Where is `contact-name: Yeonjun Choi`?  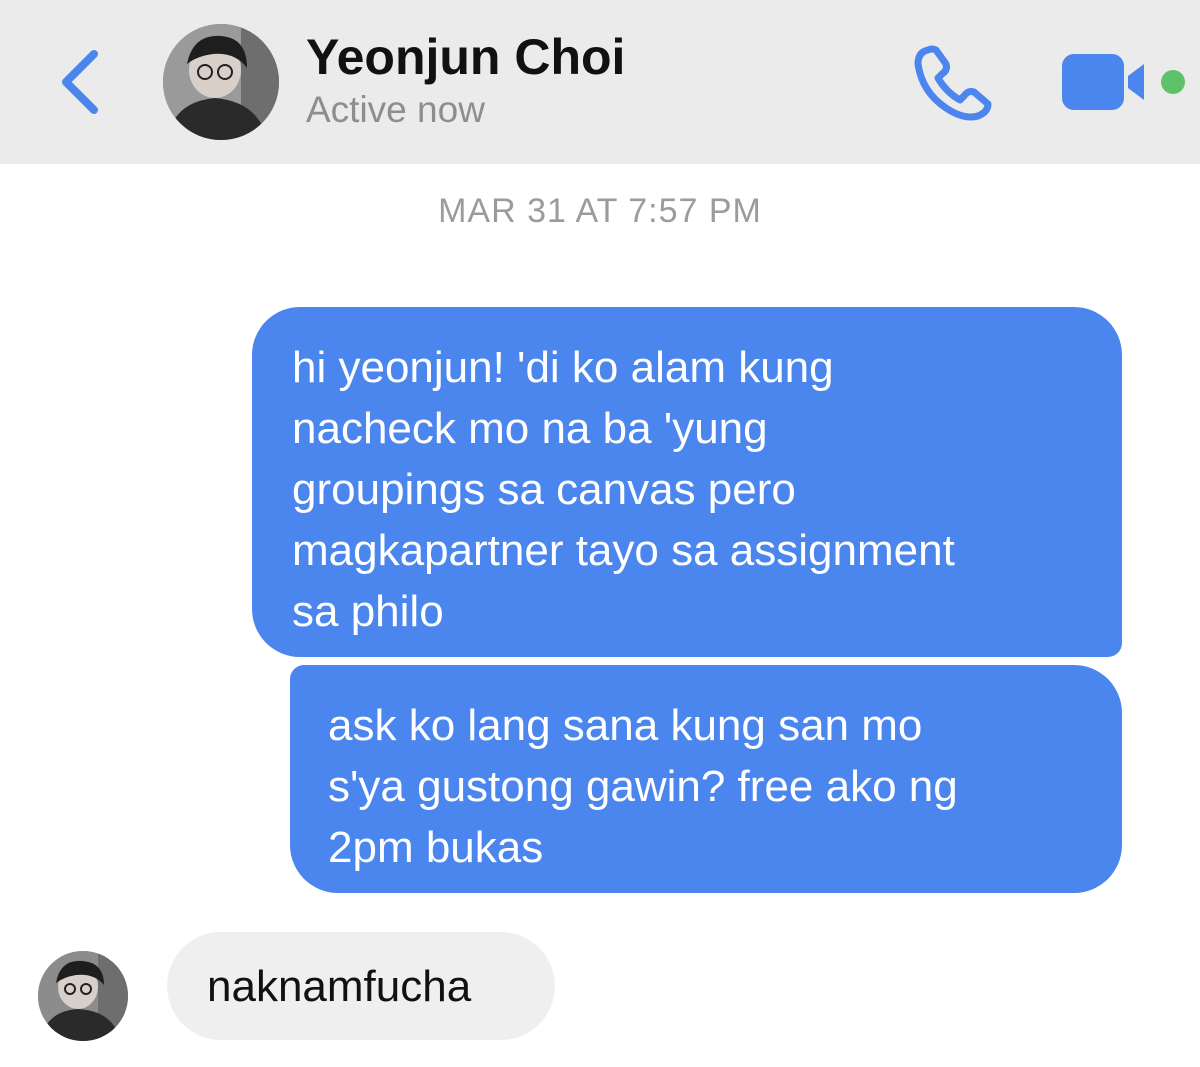
contact-name: Yeonjun Choi is located at coordinates (465, 57).